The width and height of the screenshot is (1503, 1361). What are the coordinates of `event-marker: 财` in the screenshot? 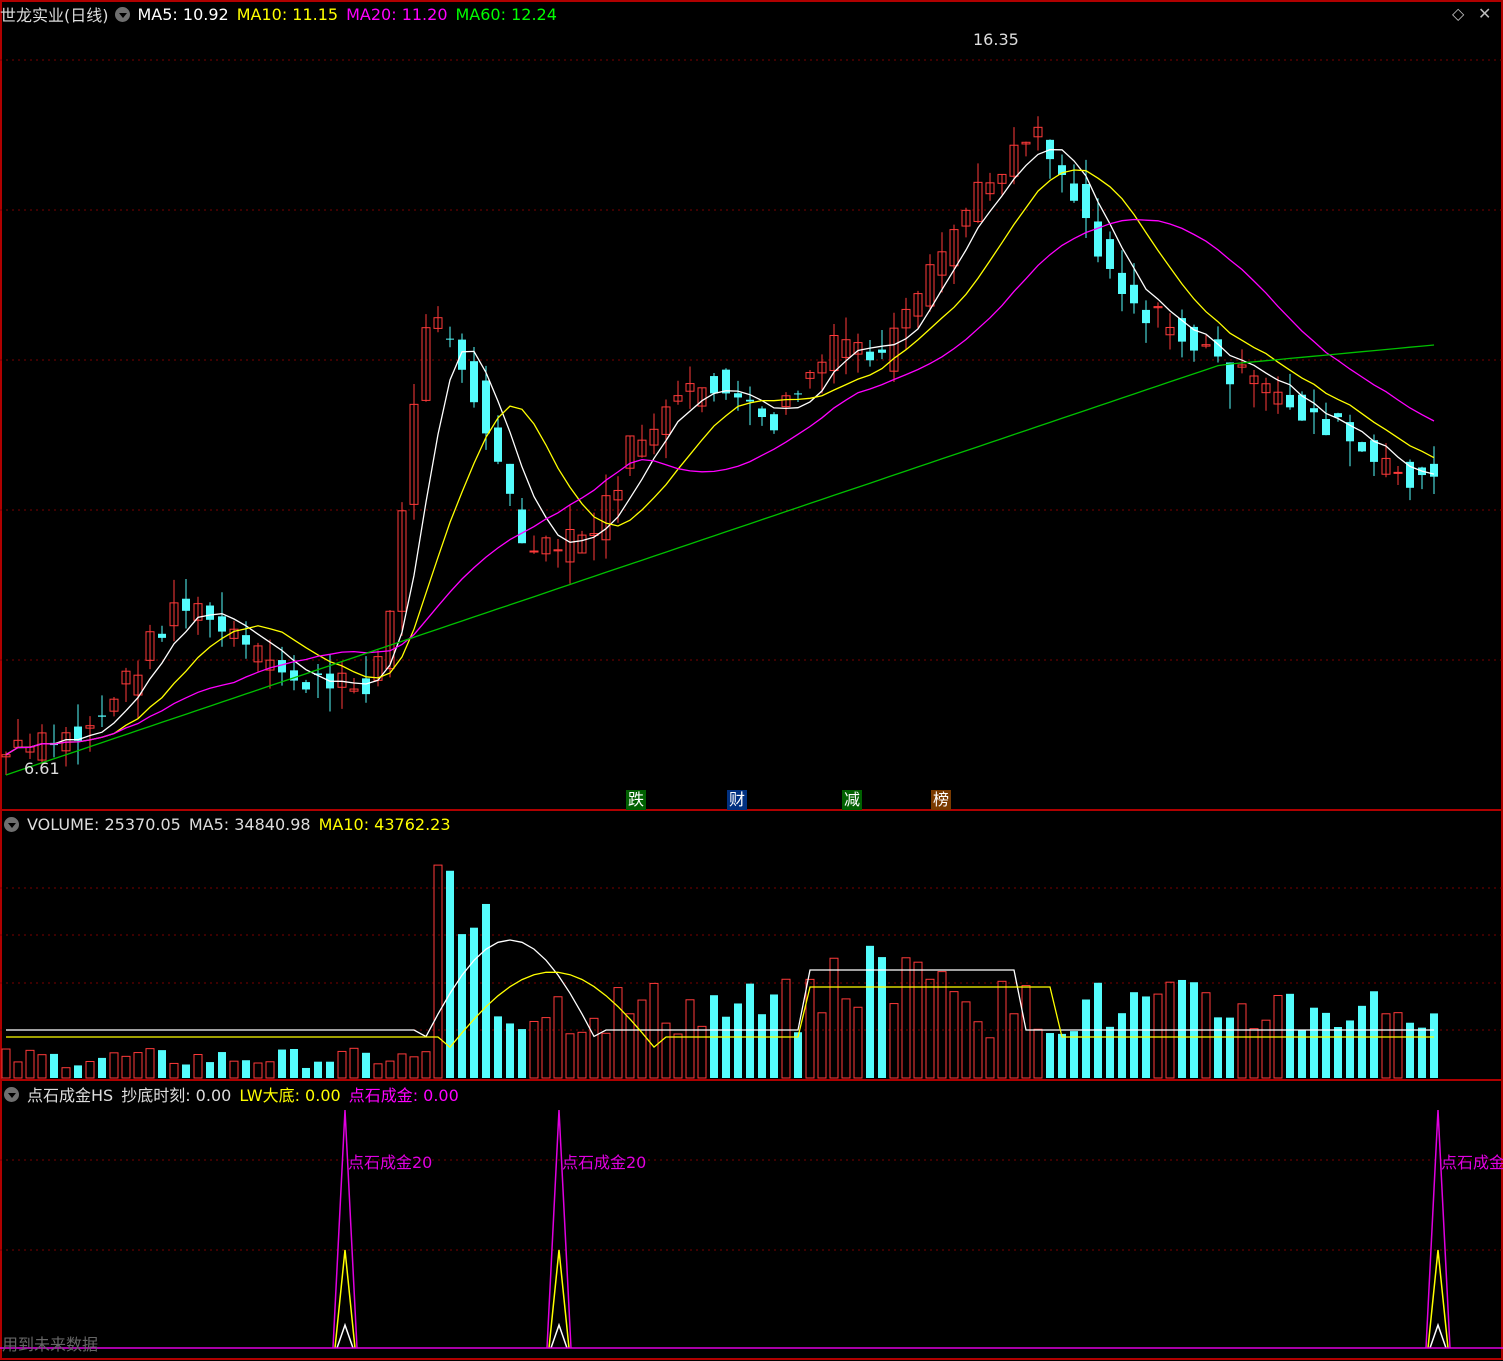 It's located at (737, 800).